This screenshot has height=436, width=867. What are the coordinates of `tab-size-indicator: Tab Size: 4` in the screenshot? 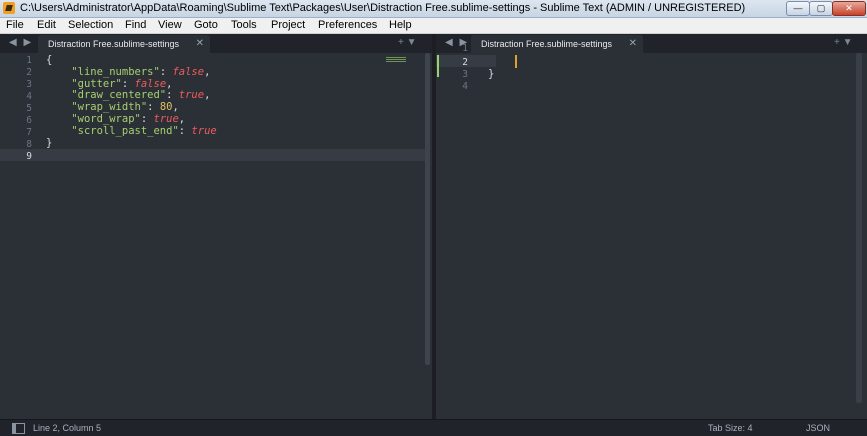 It's located at (730, 428).